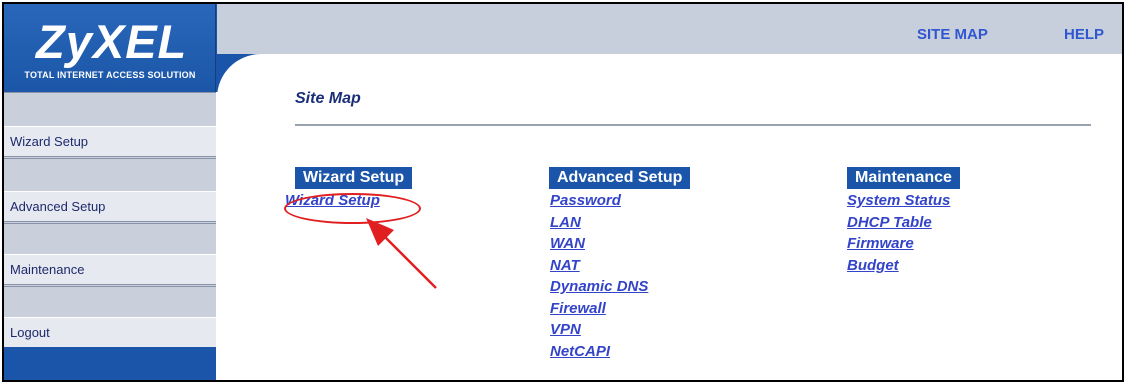 The width and height of the screenshot is (1127, 384). Describe the element at coordinates (599, 289) in the screenshot. I see `link-dynamic-dns: Dynamic DNS` at that location.